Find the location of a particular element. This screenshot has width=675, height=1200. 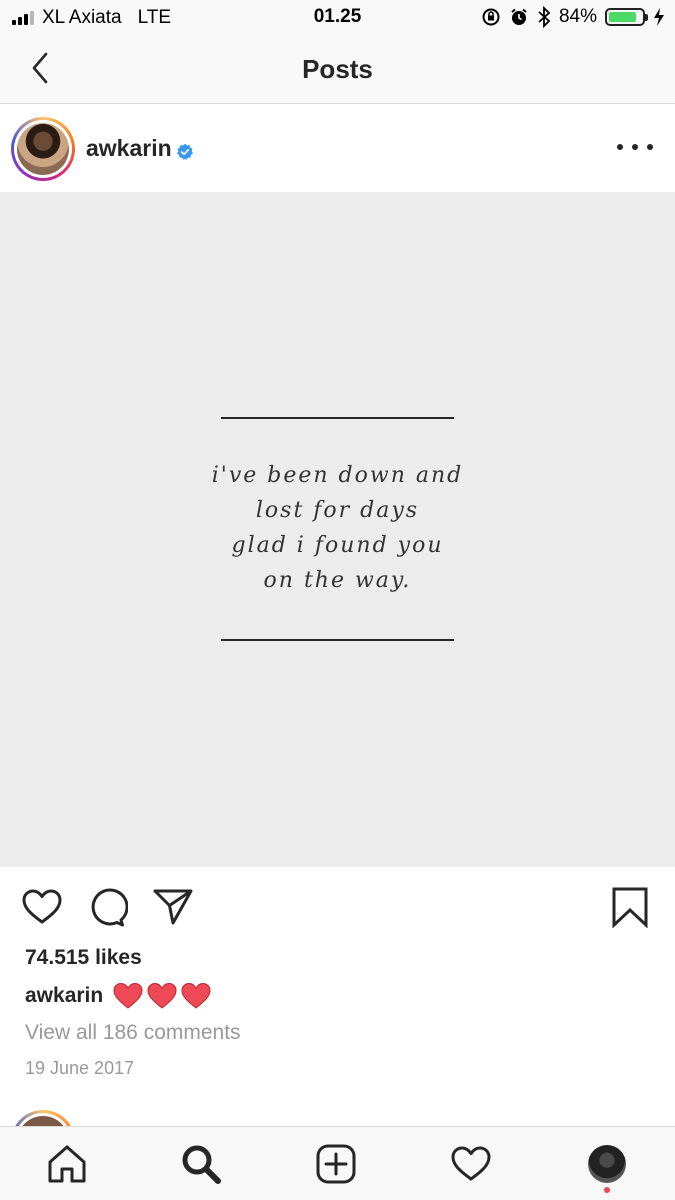

charging-icon is located at coordinates (659, 17).